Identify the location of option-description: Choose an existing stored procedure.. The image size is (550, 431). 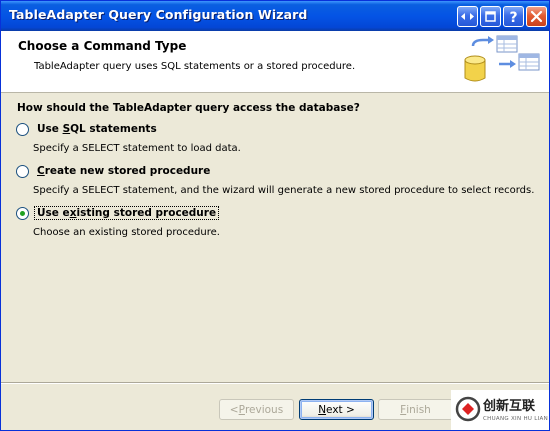
(126, 232).